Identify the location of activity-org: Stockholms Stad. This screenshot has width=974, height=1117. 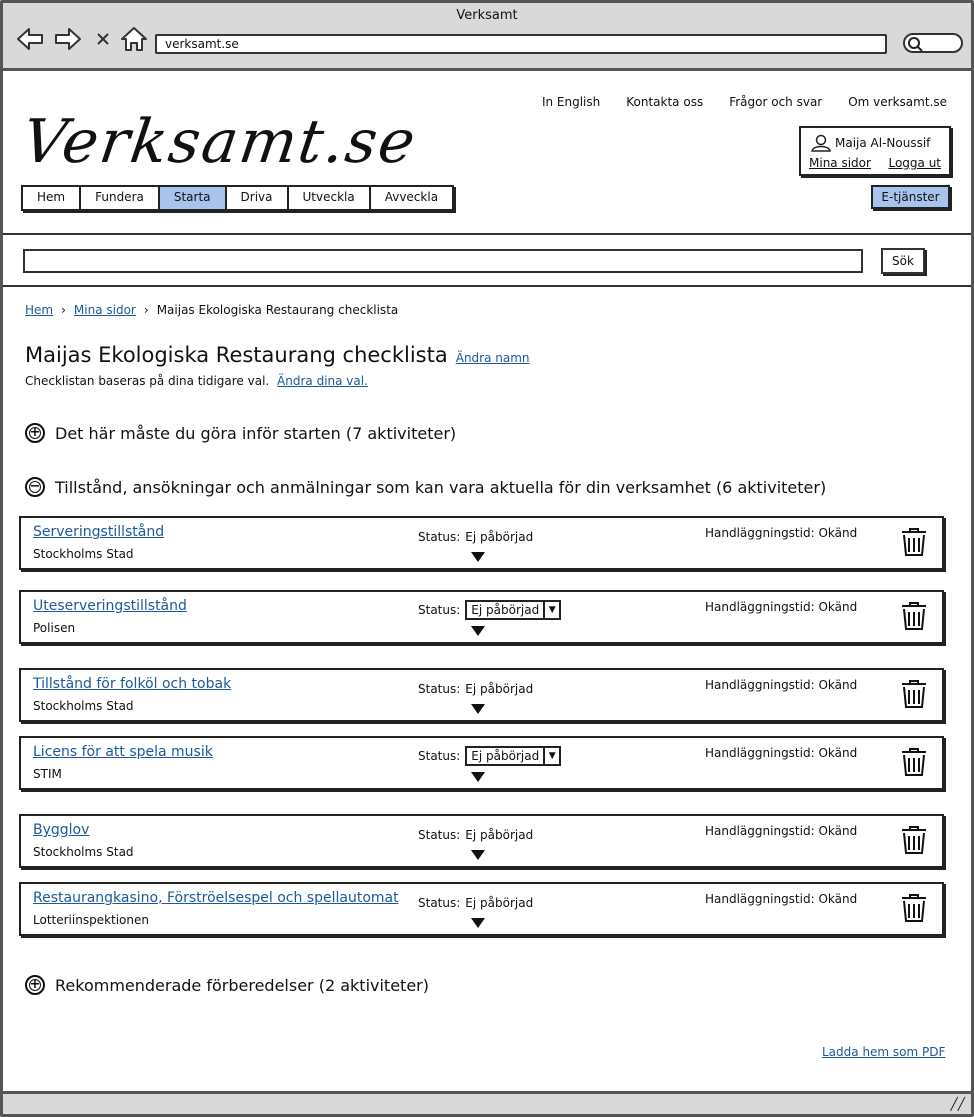
(83, 852).